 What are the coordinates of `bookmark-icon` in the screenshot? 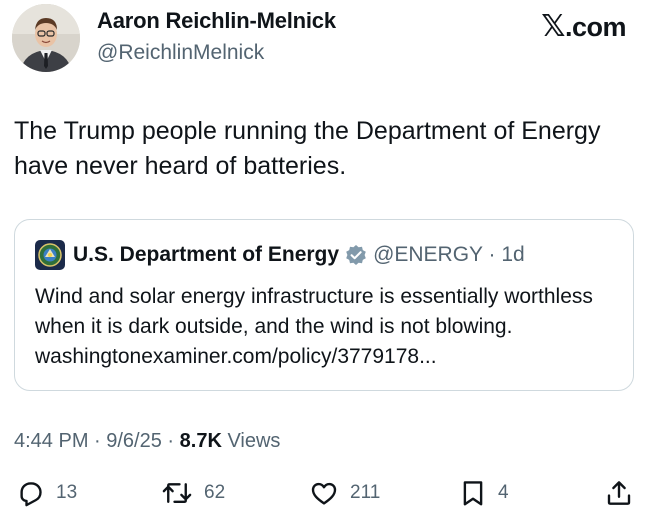 It's located at (473, 493).